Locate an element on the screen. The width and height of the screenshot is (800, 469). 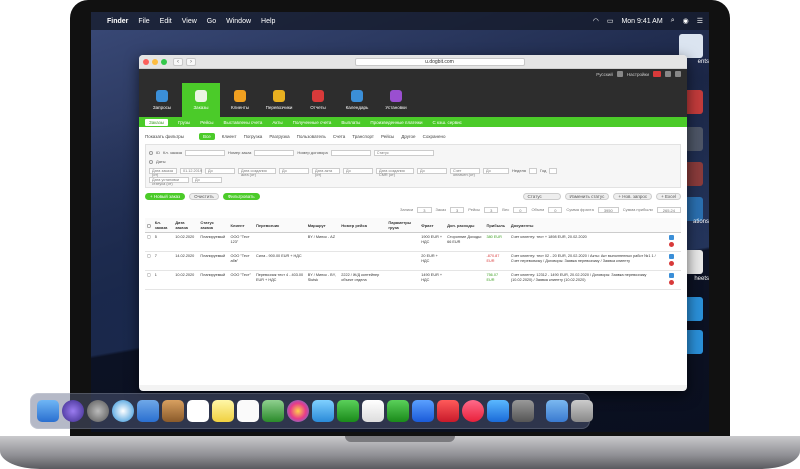
filter-tab-unloading: Разгрузка is located at coordinates (279, 136).